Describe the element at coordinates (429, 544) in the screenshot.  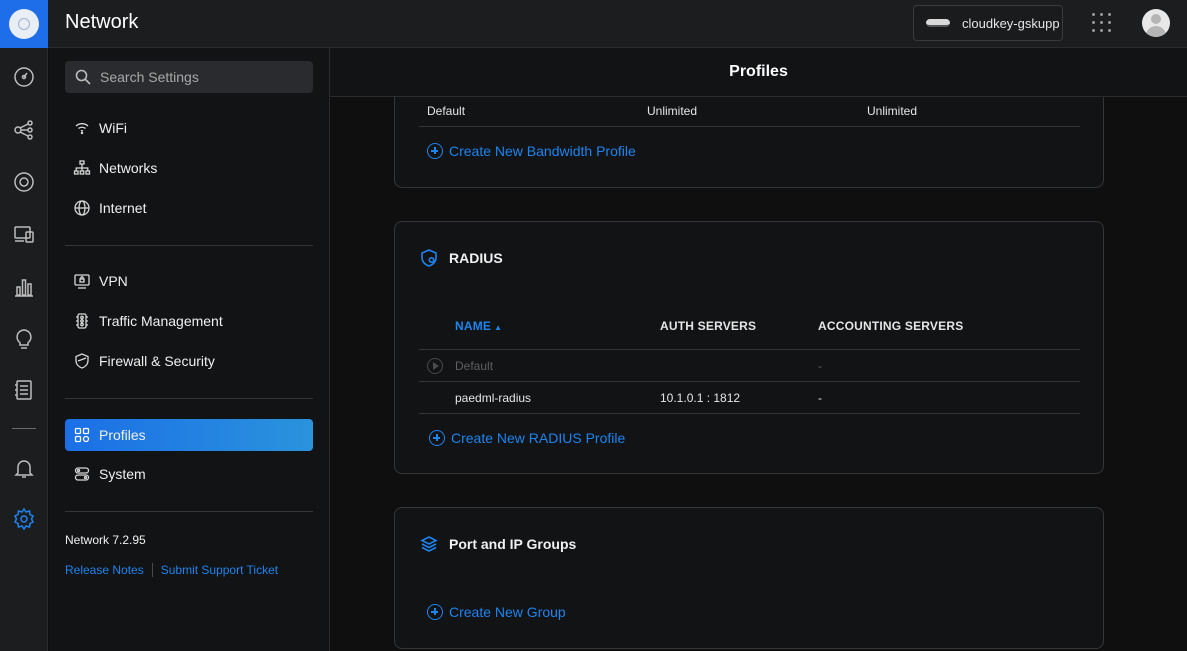
I see `layers-icon` at that location.